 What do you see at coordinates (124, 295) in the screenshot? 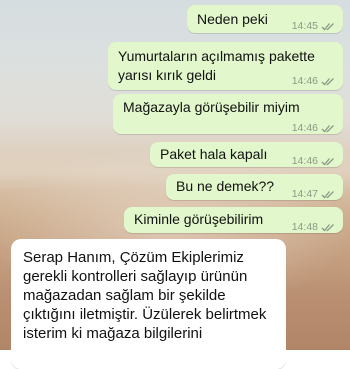
I see `message-text: mağazadan sağlam bir şekilde` at bounding box center [124, 295].